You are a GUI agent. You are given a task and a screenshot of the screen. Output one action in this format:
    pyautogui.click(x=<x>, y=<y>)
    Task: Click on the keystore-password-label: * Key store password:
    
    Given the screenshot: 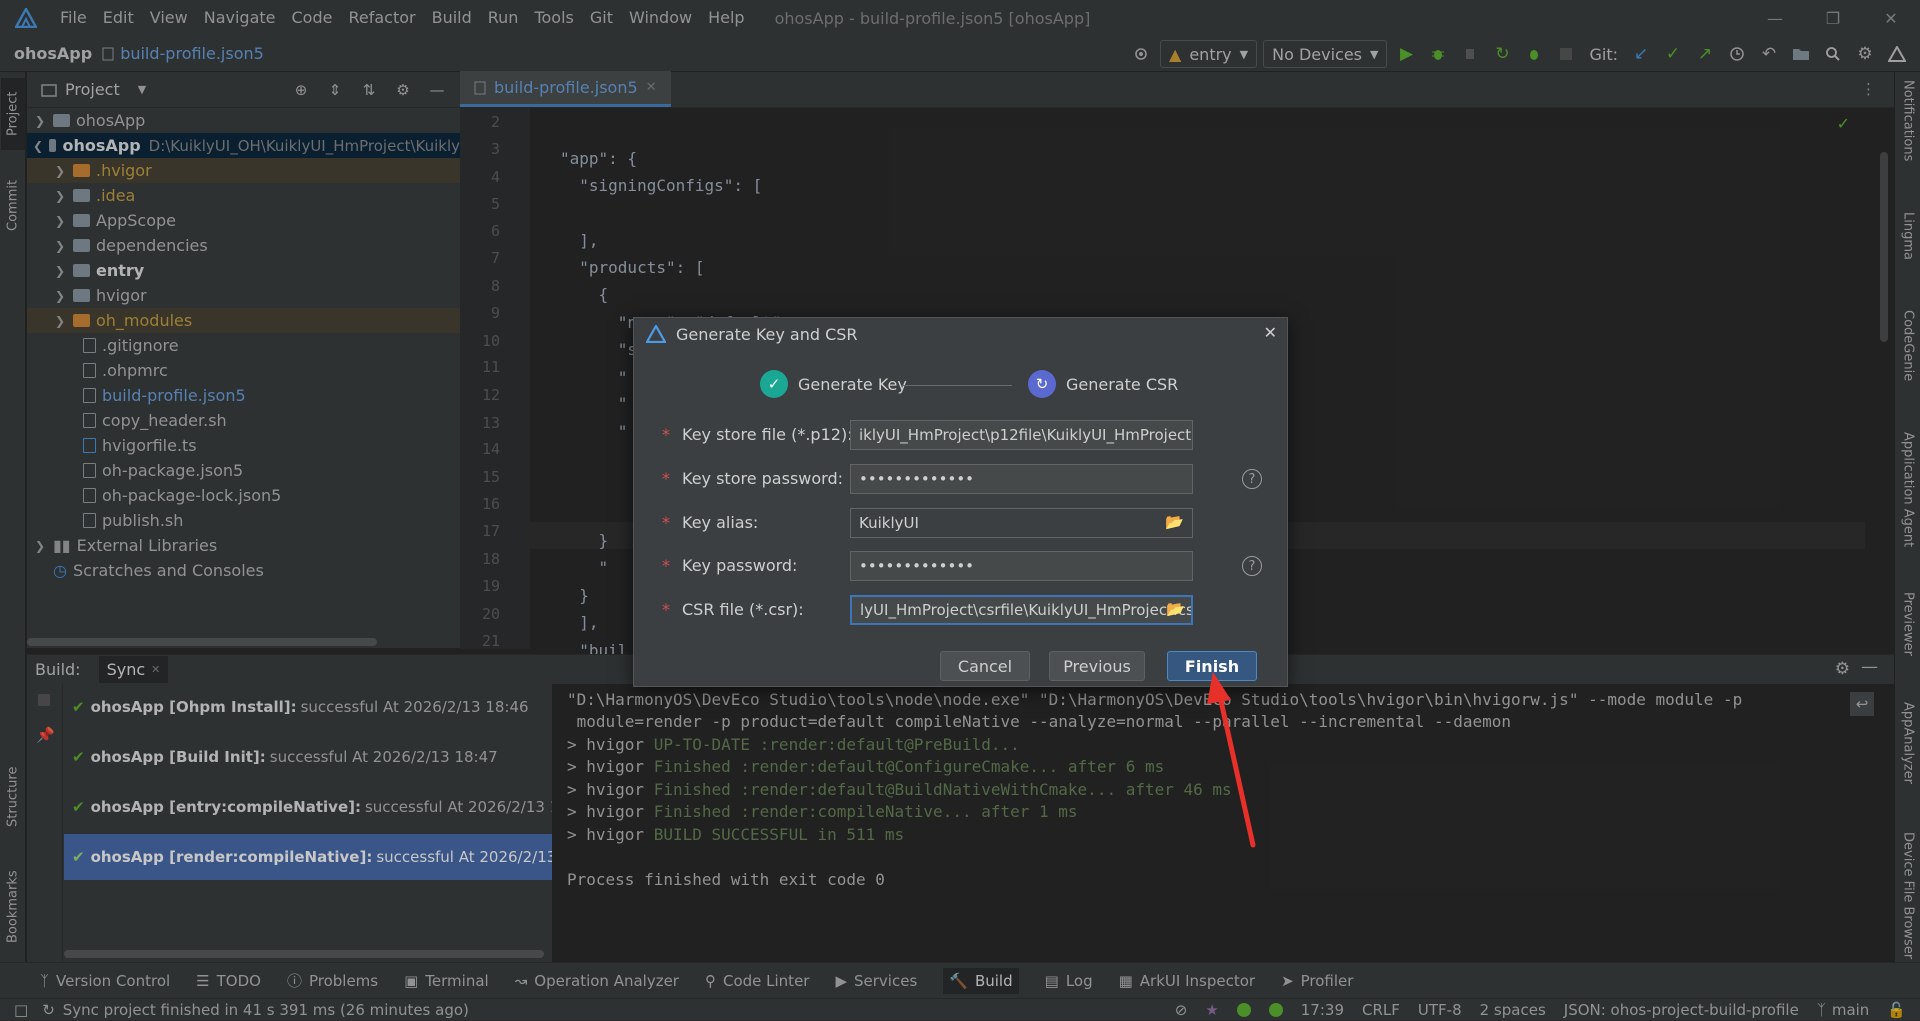 What is the action you would take?
    pyautogui.click(x=752, y=478)
    